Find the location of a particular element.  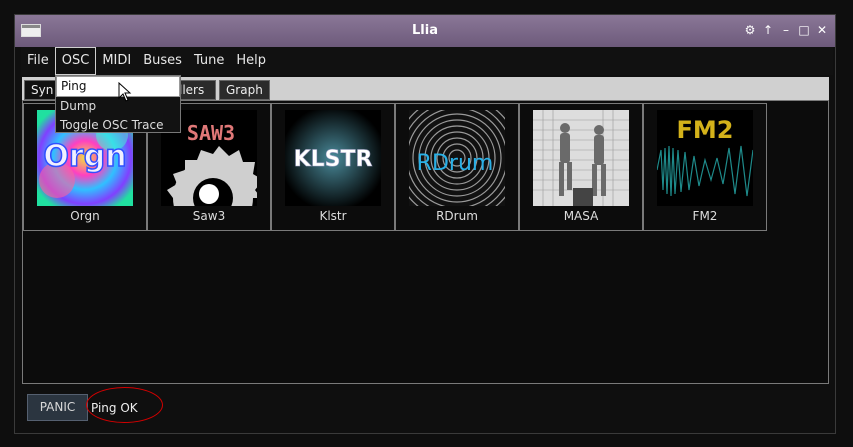

svg-text: KLSTR is located at coordinates (333, 159).